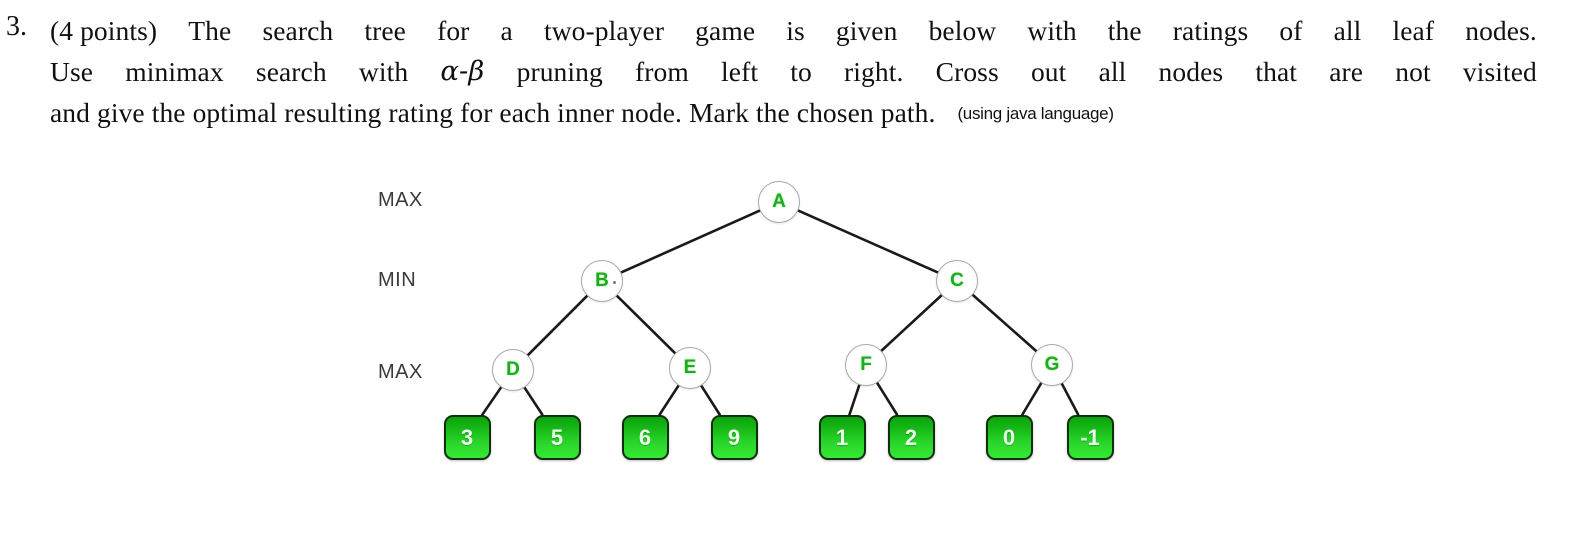 This screenshot has width=1576, height=545. I want to click on tree-node-label: F, so click(866, 364).